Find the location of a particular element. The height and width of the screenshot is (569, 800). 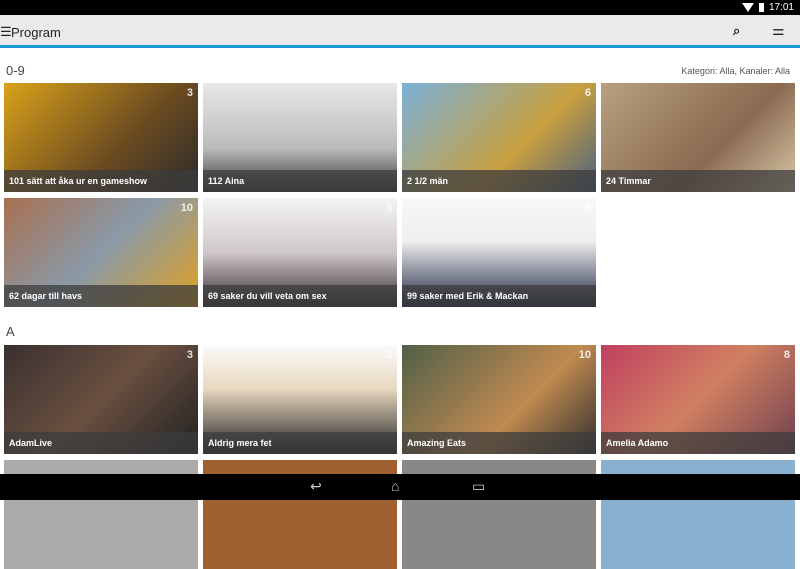

program-tile: 10 Amazing Eats is located at coordinates (499, 399).